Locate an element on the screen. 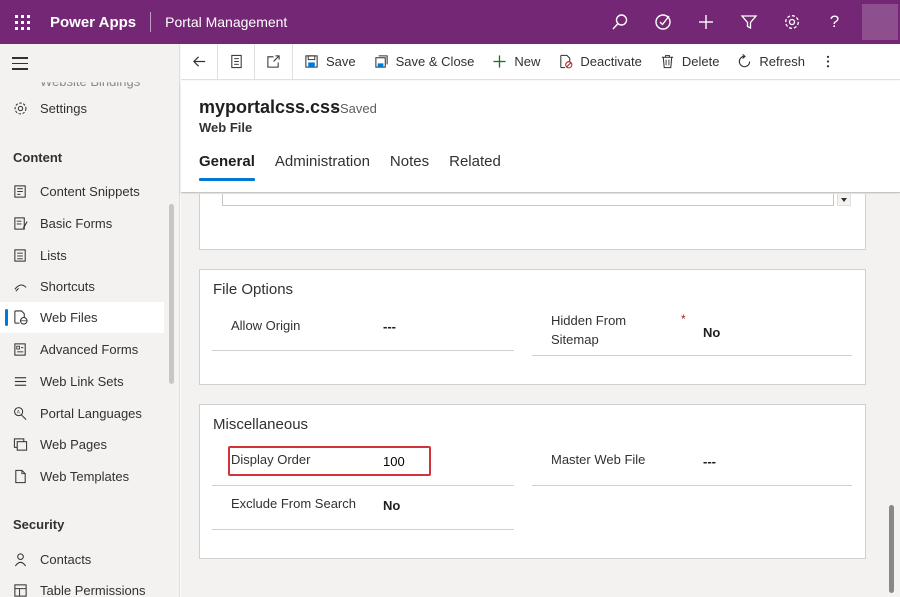 The image size is (900, 597). sidebar-item-lists: Lists is located at coordinates (82, 255).